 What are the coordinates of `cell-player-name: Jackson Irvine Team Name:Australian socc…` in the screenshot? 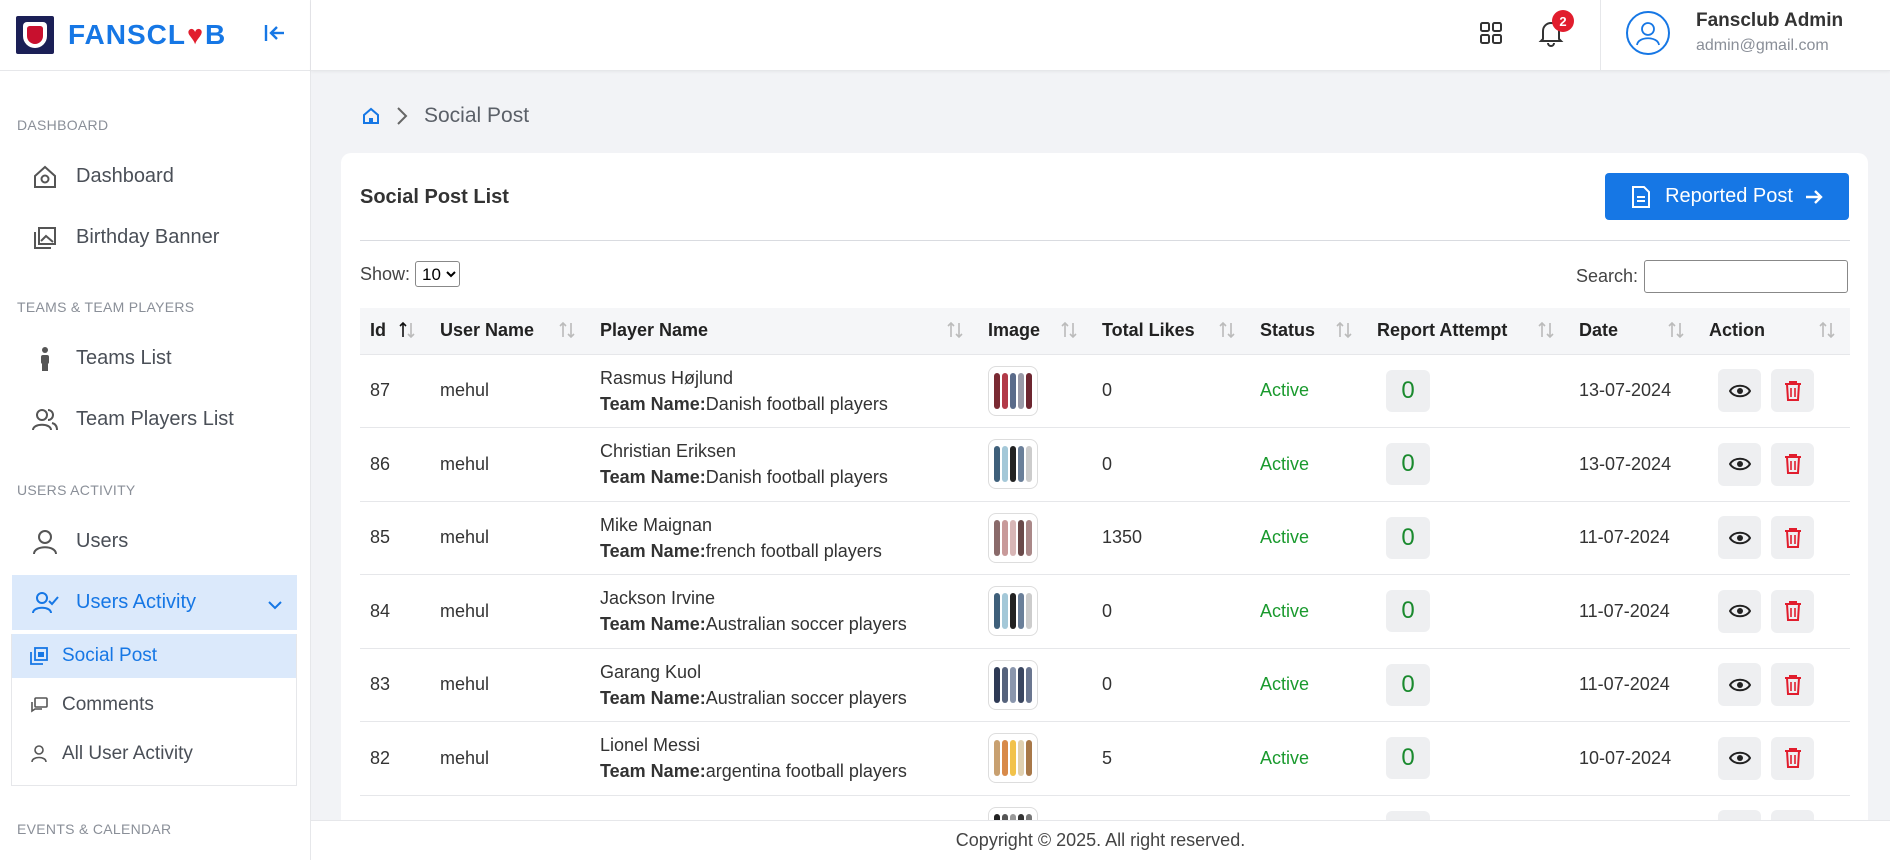 It's located at (784, 611).